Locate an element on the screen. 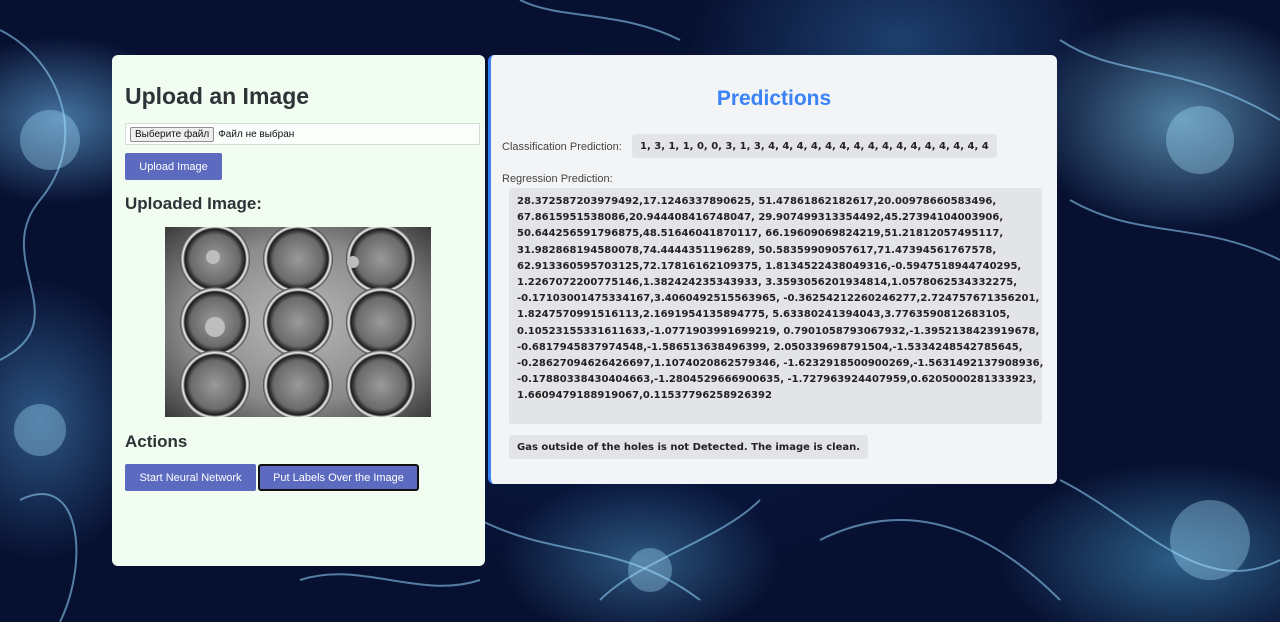 This screenshot has width=1280, height=622. wells-image is located at coordinates (298, 322).